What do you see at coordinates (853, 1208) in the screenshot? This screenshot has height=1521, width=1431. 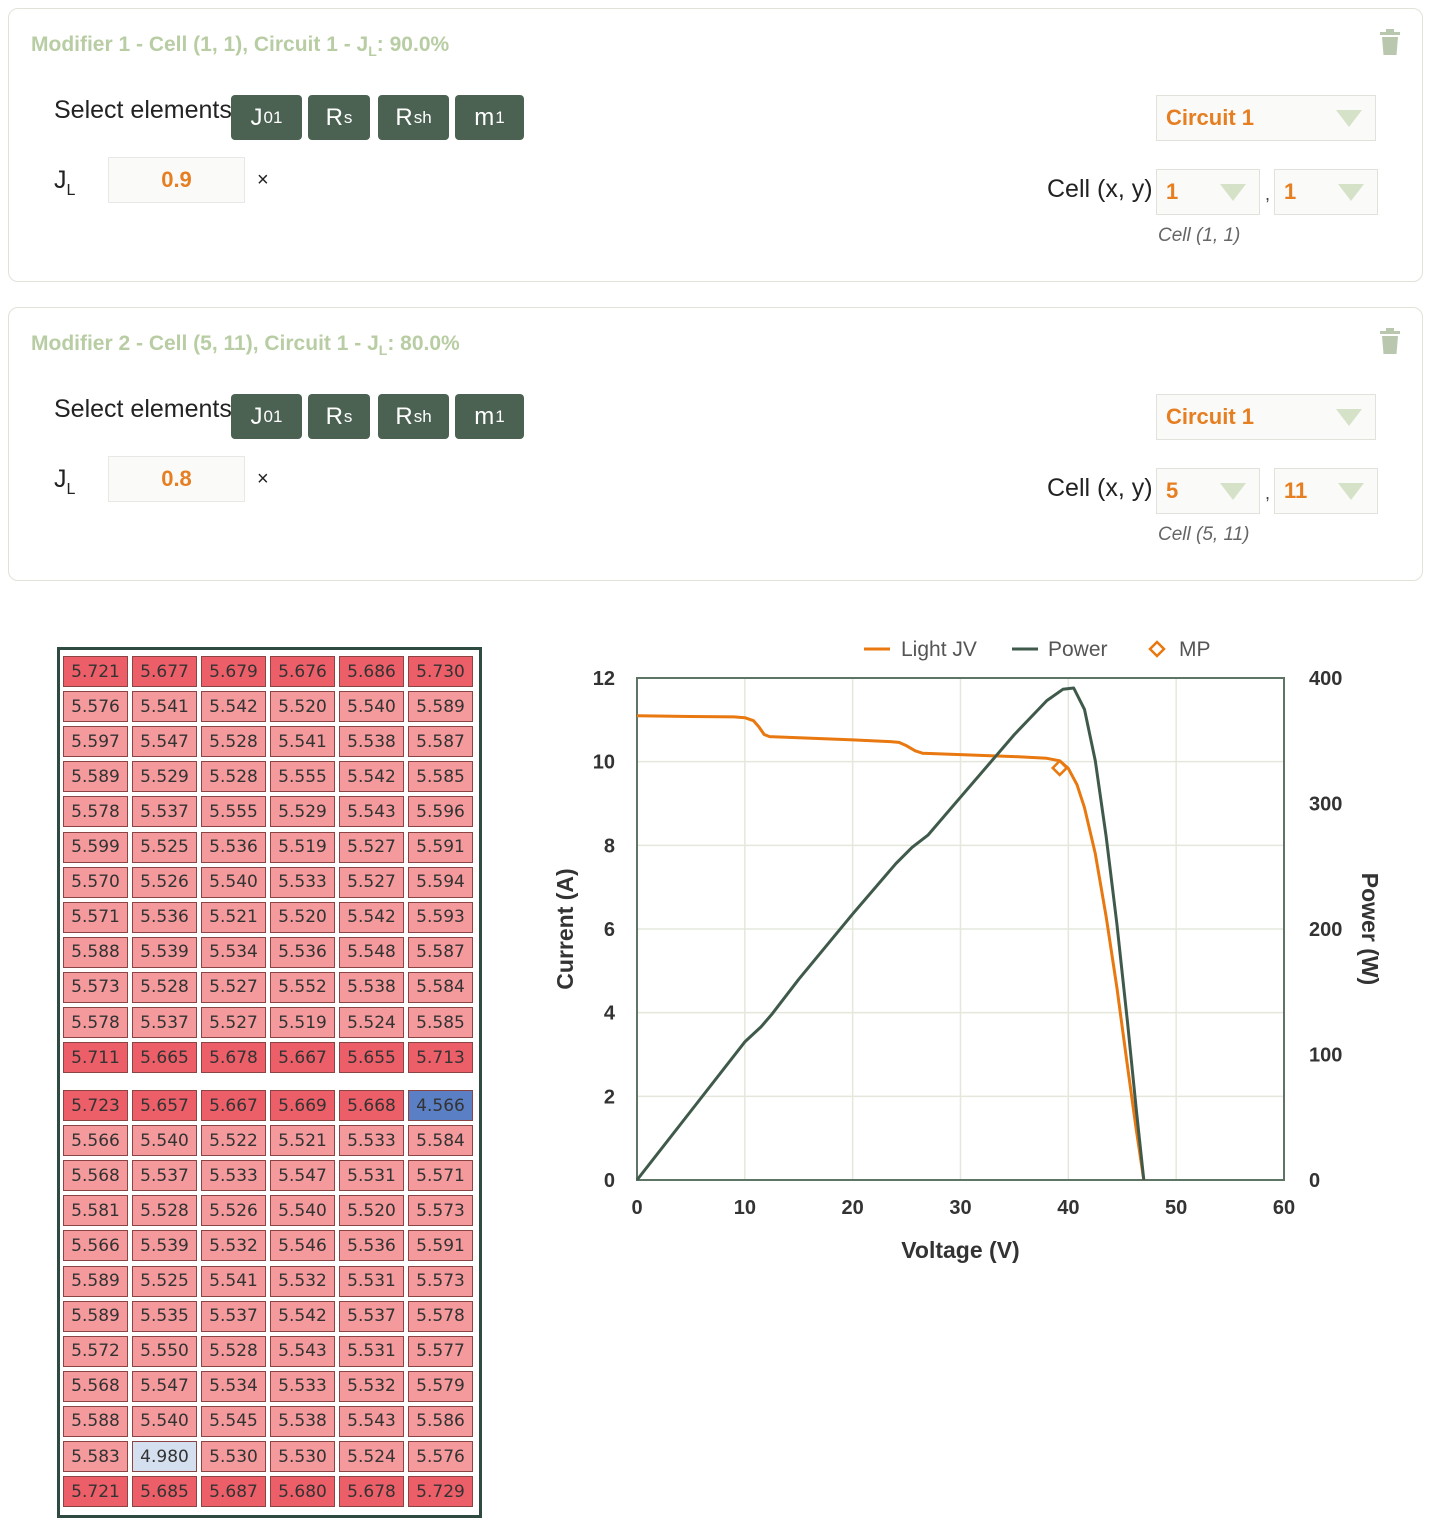 I see `x-tick-label: 20` at bounding box center [853, 1208].